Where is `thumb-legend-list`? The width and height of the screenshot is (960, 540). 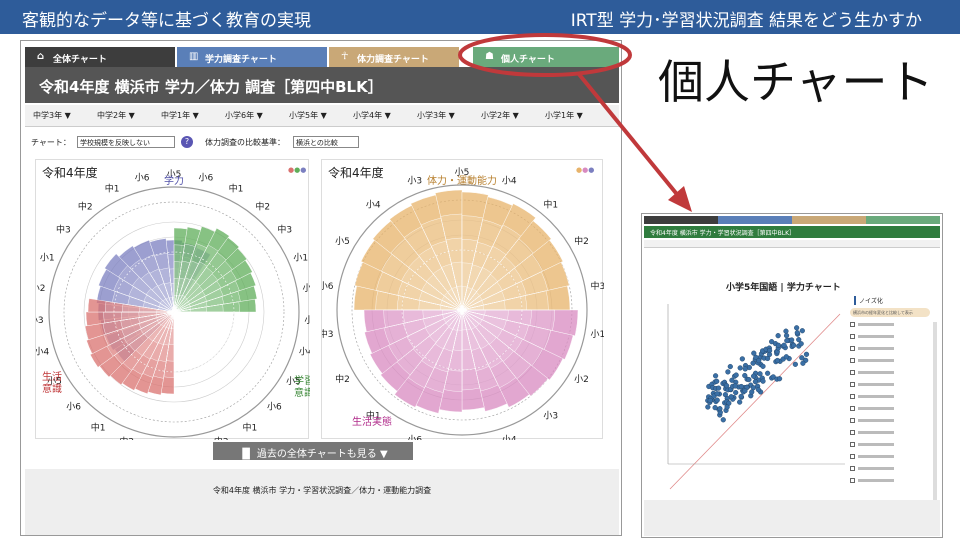
thumb-legend-list is located at coordinates (890, 412).